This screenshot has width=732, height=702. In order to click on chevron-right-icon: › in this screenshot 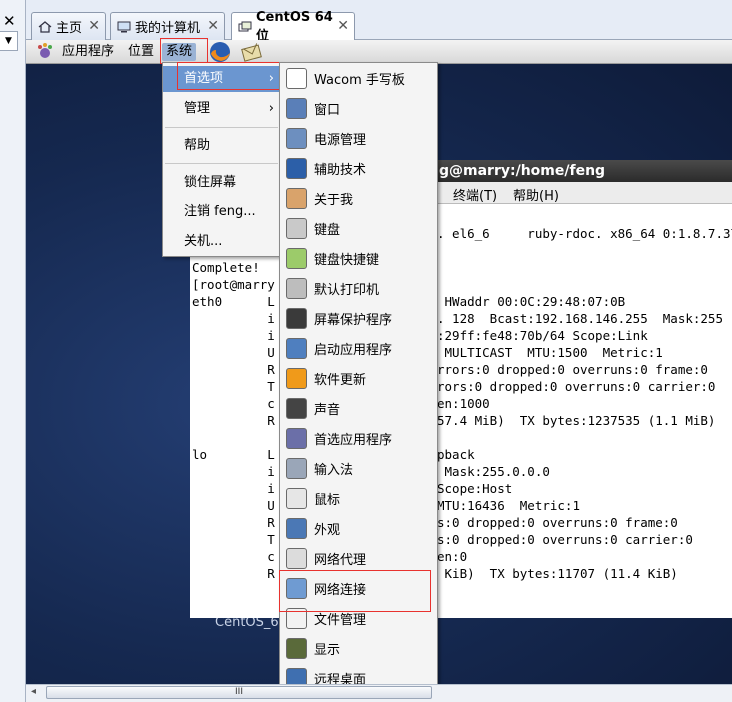, I will do `click(271, 108)`.